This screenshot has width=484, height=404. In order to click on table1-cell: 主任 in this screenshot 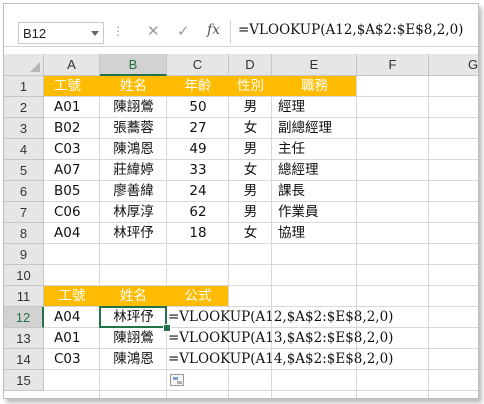, I will do `click(291, 149)`.